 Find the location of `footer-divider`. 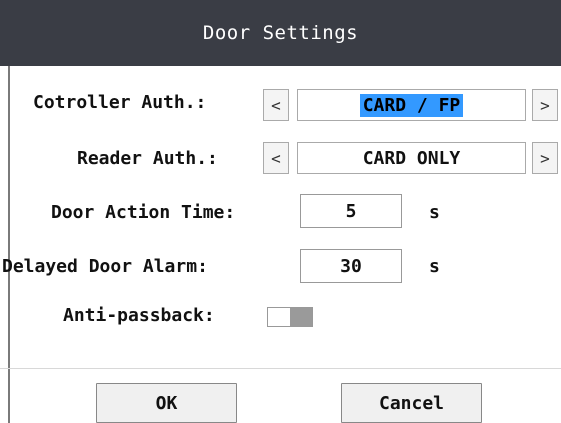

footer-divider is located at coordinates (280, 368).